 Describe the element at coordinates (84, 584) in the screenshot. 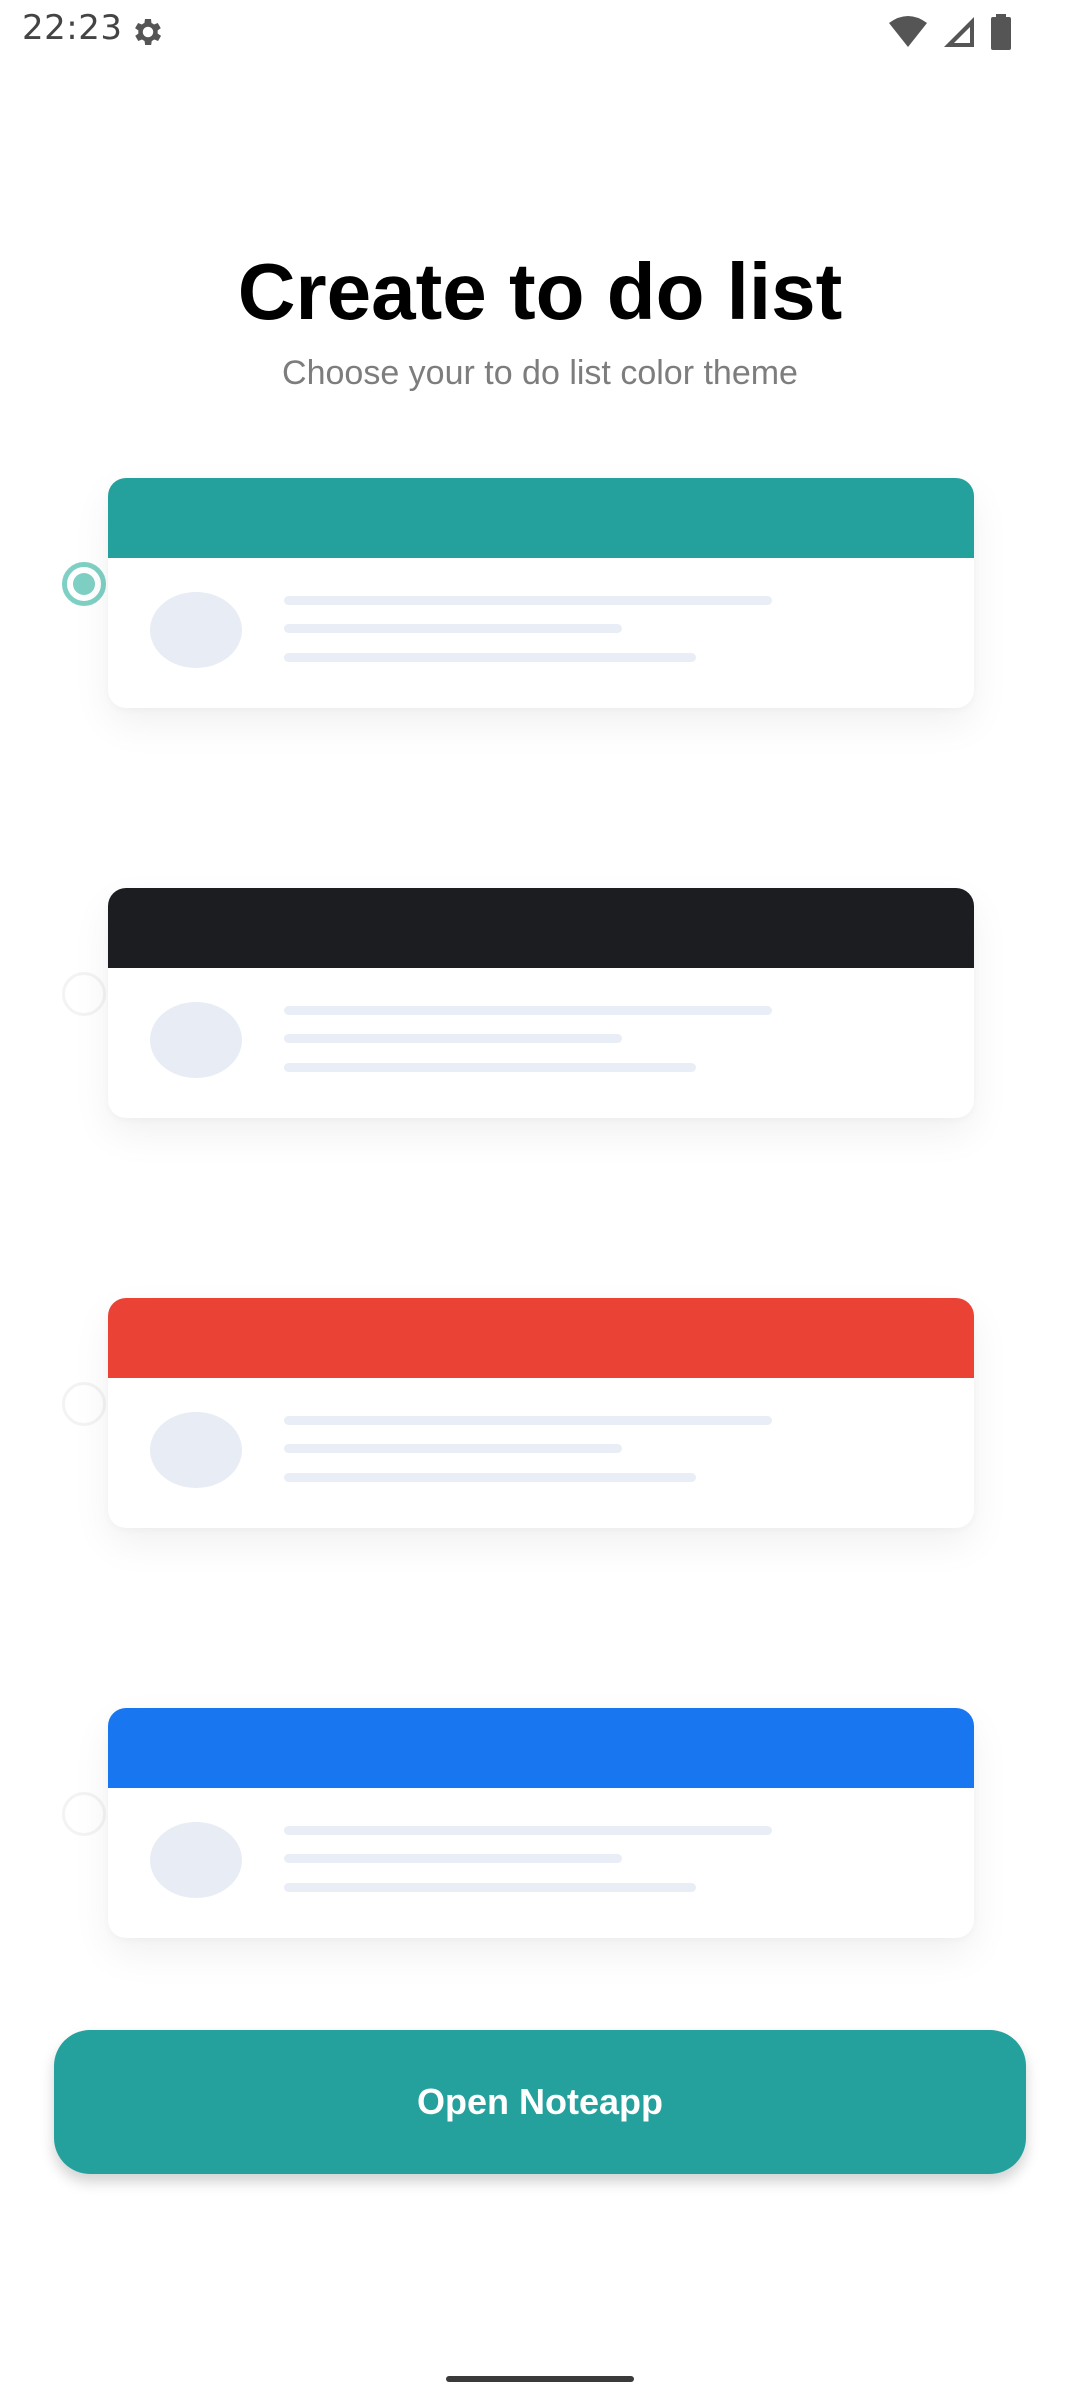

I see `radio-button-selected` at that location.